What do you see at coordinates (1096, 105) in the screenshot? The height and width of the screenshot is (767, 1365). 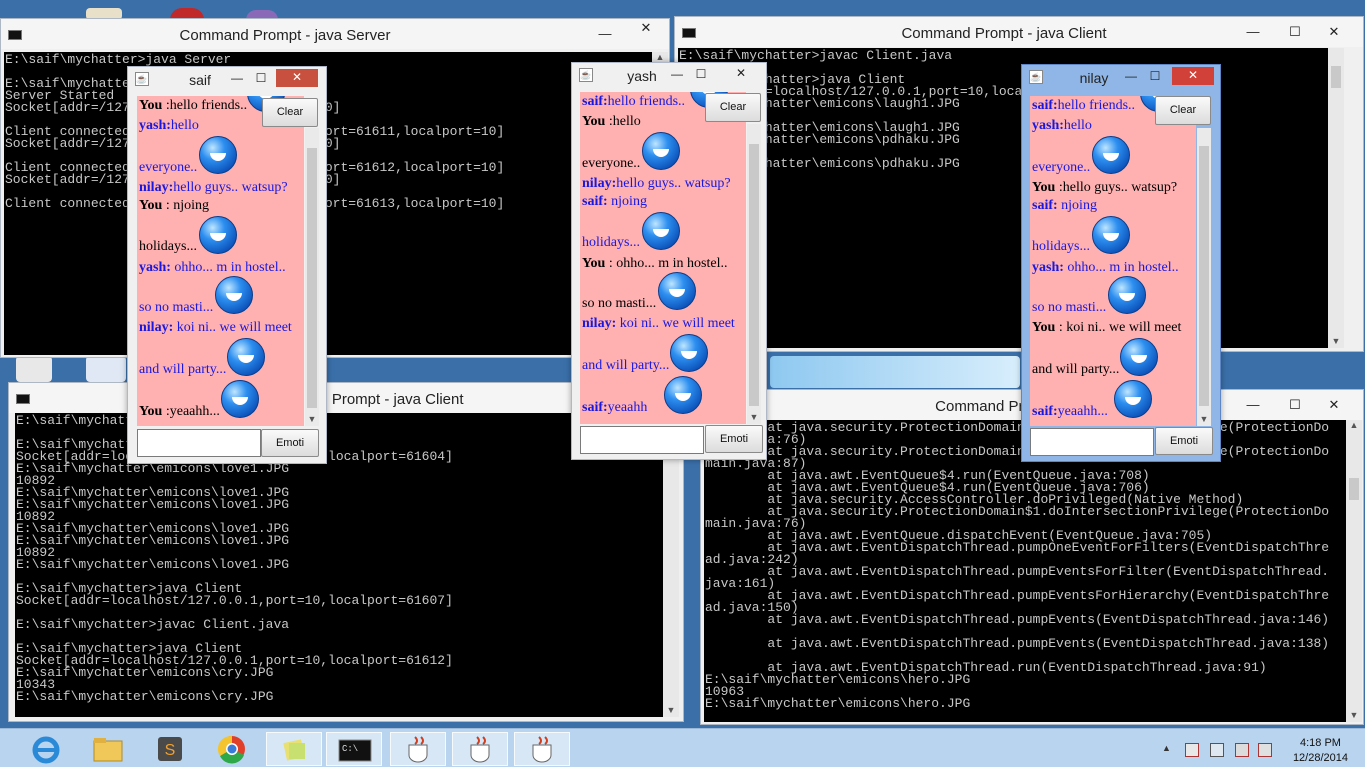 I see `message-text: hello friends..` at bounding box center [1096, 105].